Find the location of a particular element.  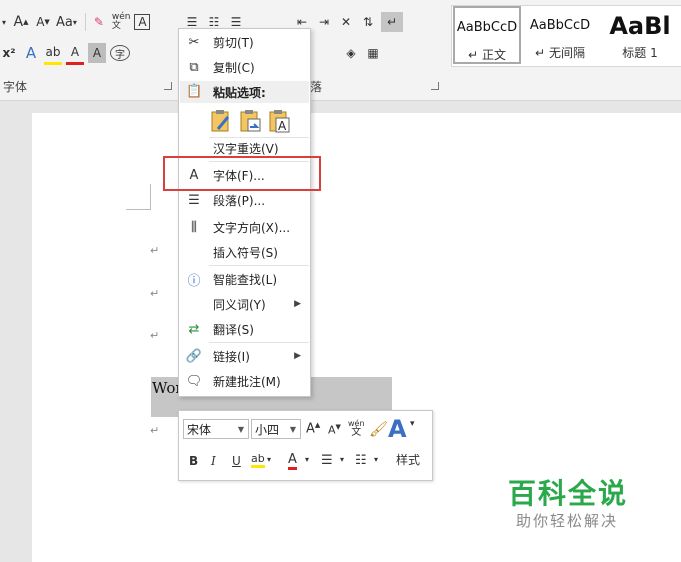

ribbon-row-1: ▾ A ▲ A ▼ Aa ▾ ✎ wén 文 A is located at coordinates (77, 22).